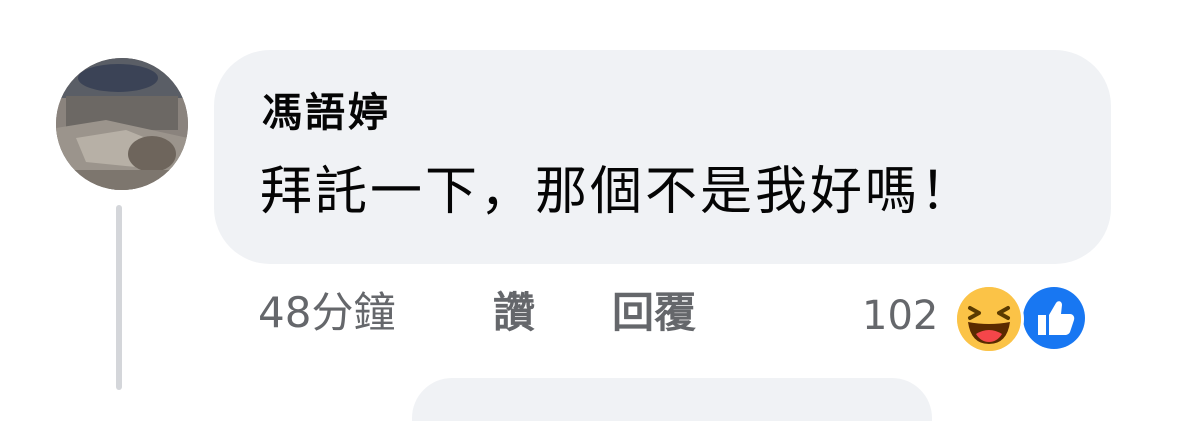  Describe the element at coordinates (672, 399) in the screenshot. I see `next-comment-bubble` at that location.